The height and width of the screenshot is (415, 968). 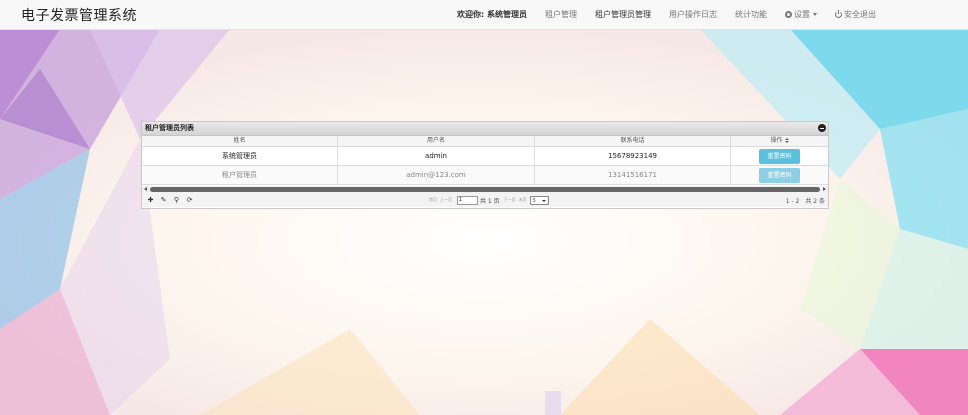 I want to click on refresh-icon: ⟳, so click(x=189, y=200).